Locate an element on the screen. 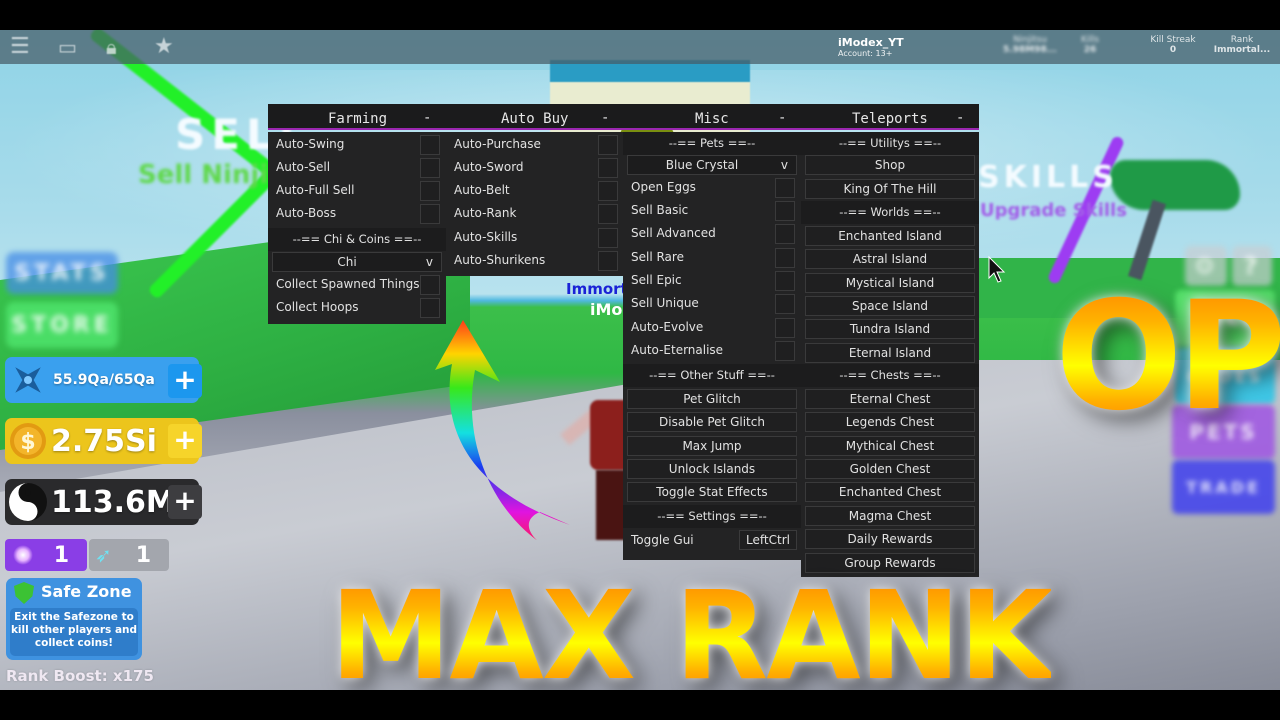 Image resolution: width=1280 pixels, height=720 pixels. chi-coins-dropdown: Chi v is located at coordinates (357, 262).